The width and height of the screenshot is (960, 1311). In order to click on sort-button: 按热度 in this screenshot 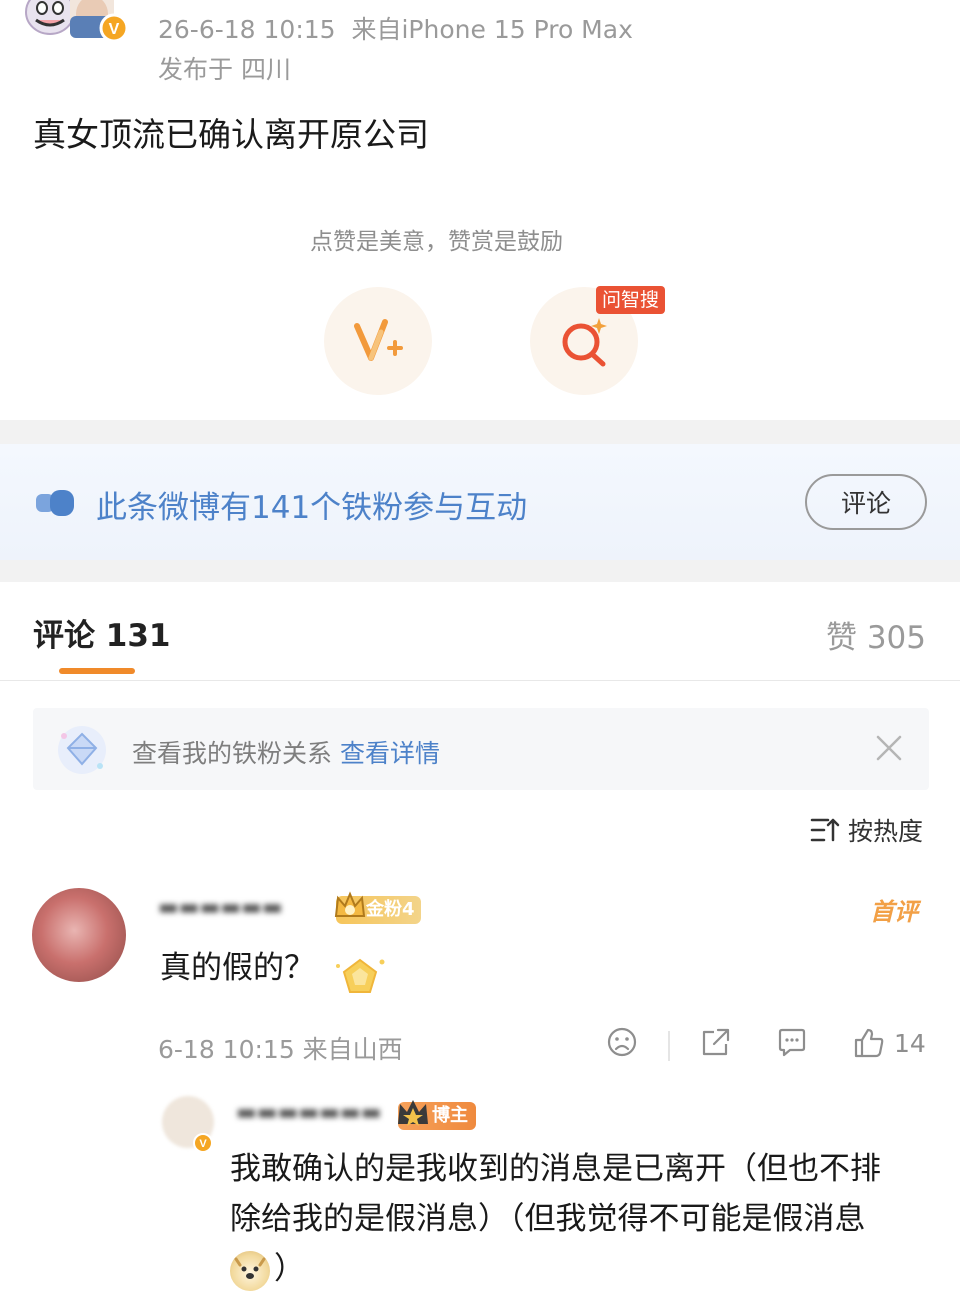, I will do `click(866, 830)`.